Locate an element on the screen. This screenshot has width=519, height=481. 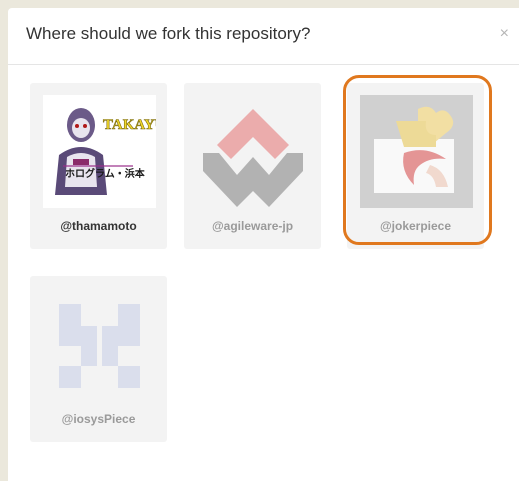
account-tile-thamamoto: TAKAYUKI ホログラム・浜本 @thamamoto is located at coordinates (98, 166).